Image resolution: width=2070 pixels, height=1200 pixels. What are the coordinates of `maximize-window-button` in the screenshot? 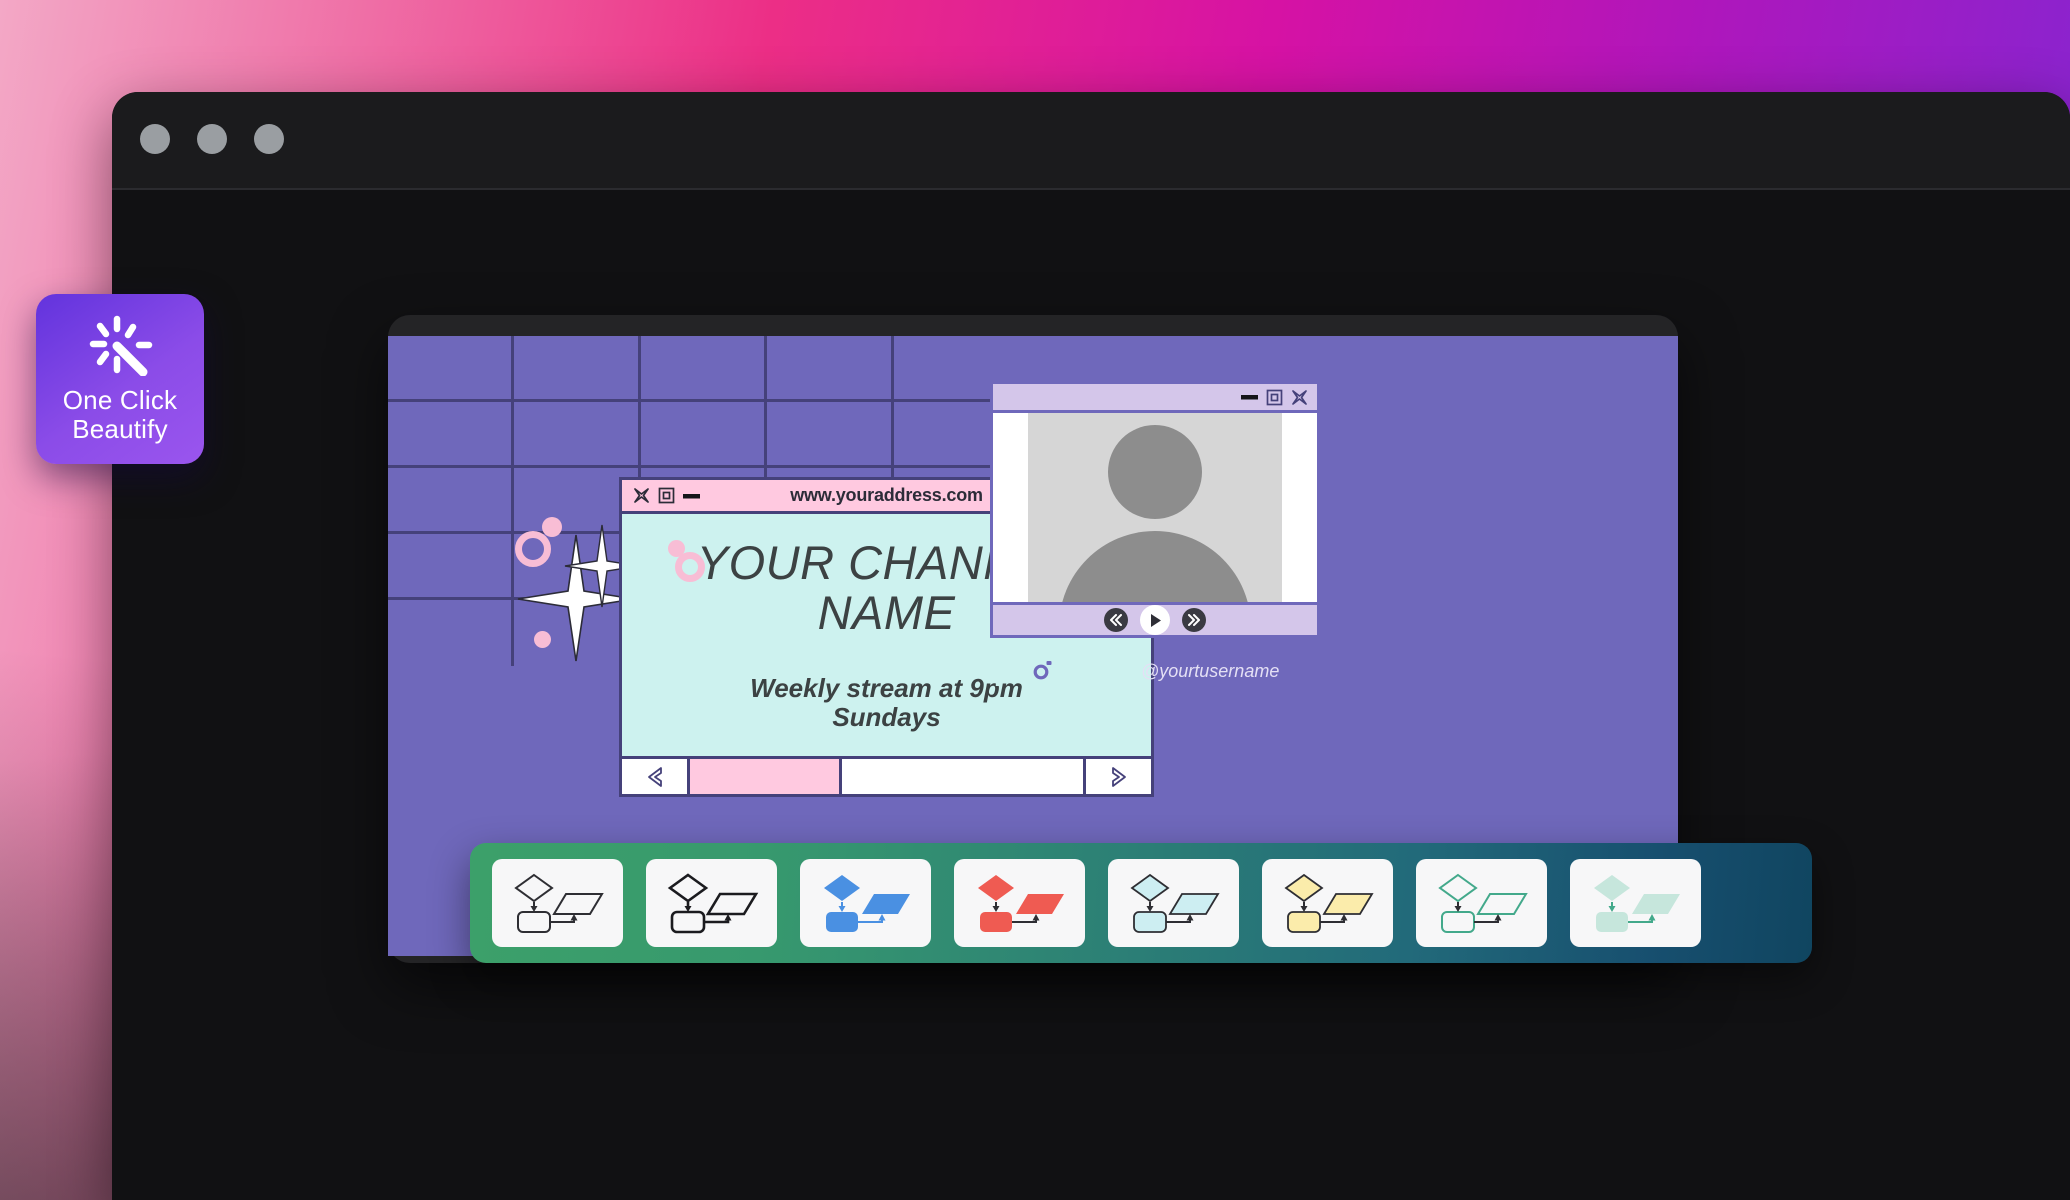 It's located at (269, 139).